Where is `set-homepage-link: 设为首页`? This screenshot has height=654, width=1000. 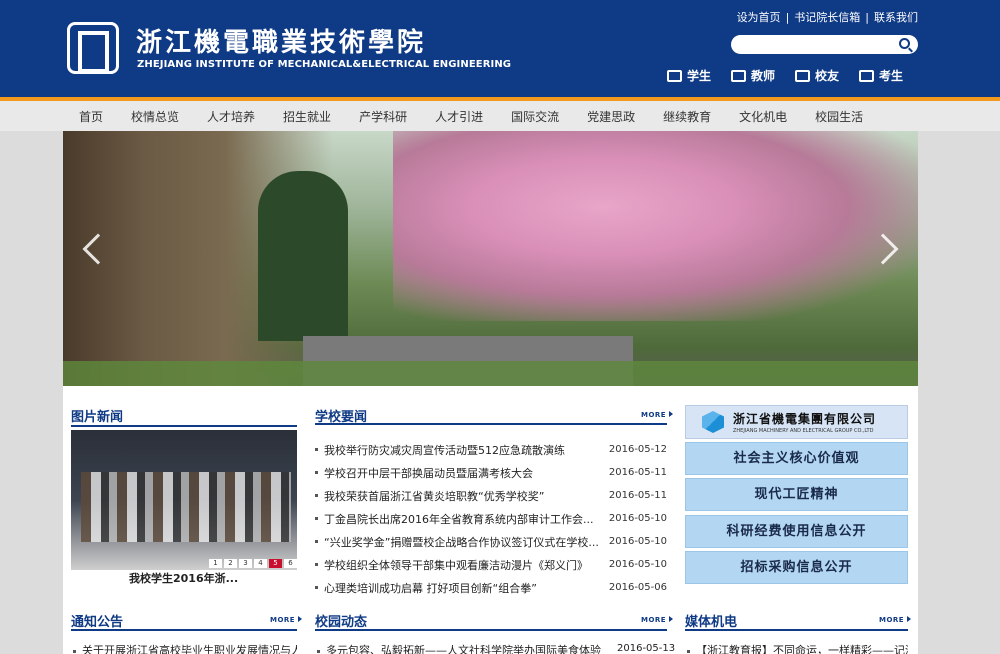
set-homepage-link: 设为首页 is located at coordinates (759, 17).